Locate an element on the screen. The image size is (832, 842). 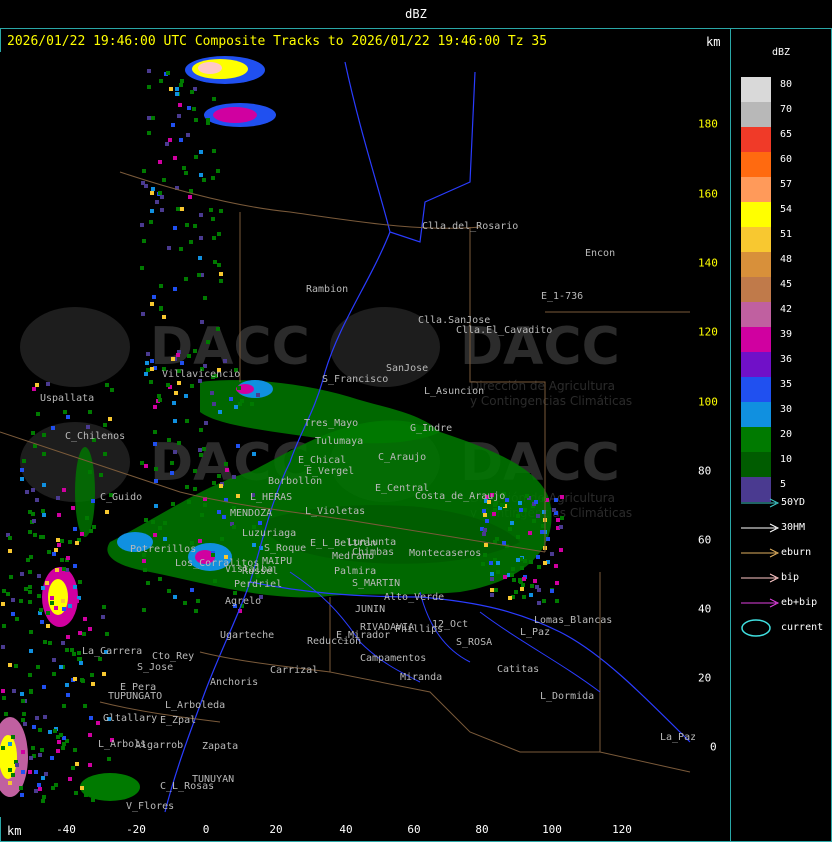
arrow-icon-50yd is located at coordinates (760, 503).